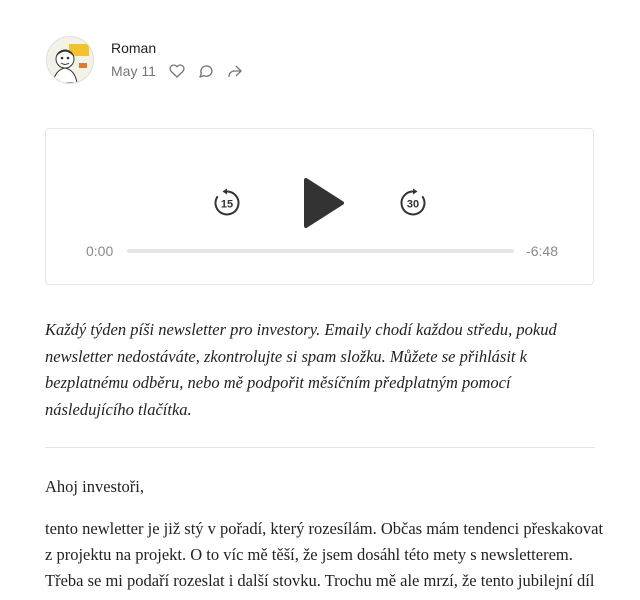 The height and width of the screenshot is (600, 640). I want to click on avatar-image, so click(70, 60).